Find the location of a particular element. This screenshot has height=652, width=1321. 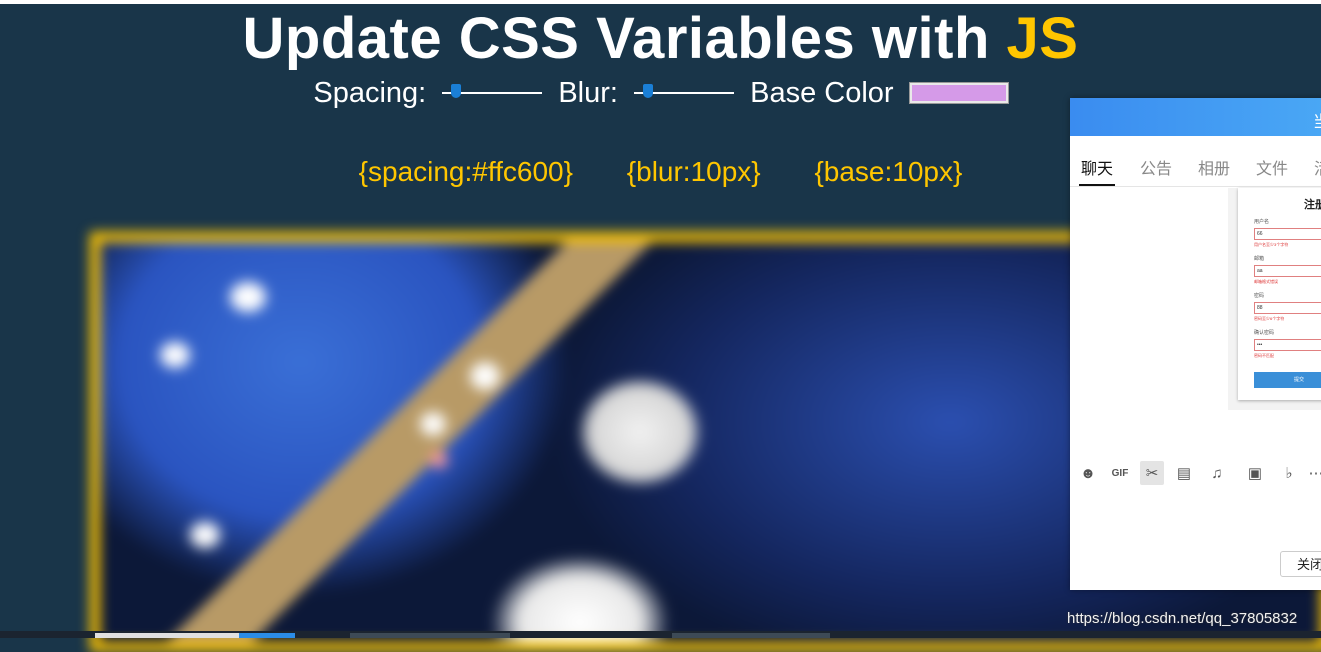

watermark-url: https://blog.csdn.net/qq_37805832 is located at coordinates (1182, 618).